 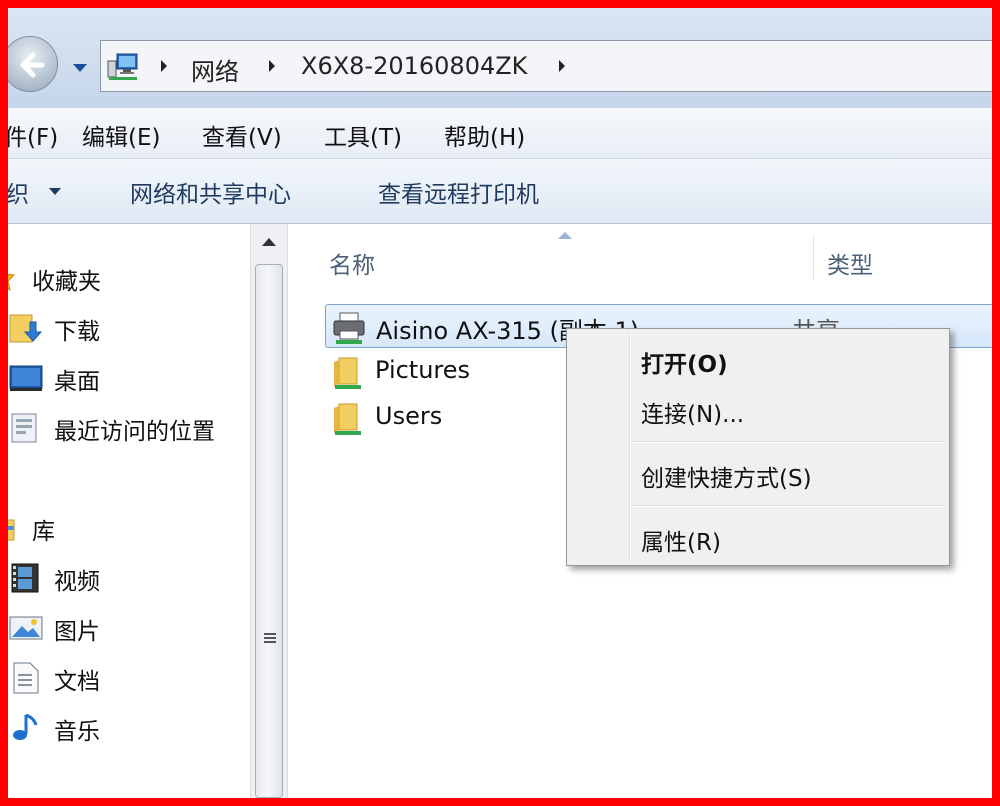 What do you see at coordinates (80, 68) in the screenshot?
I see `history-dropdown-icon` at bounding box center [80, 68].